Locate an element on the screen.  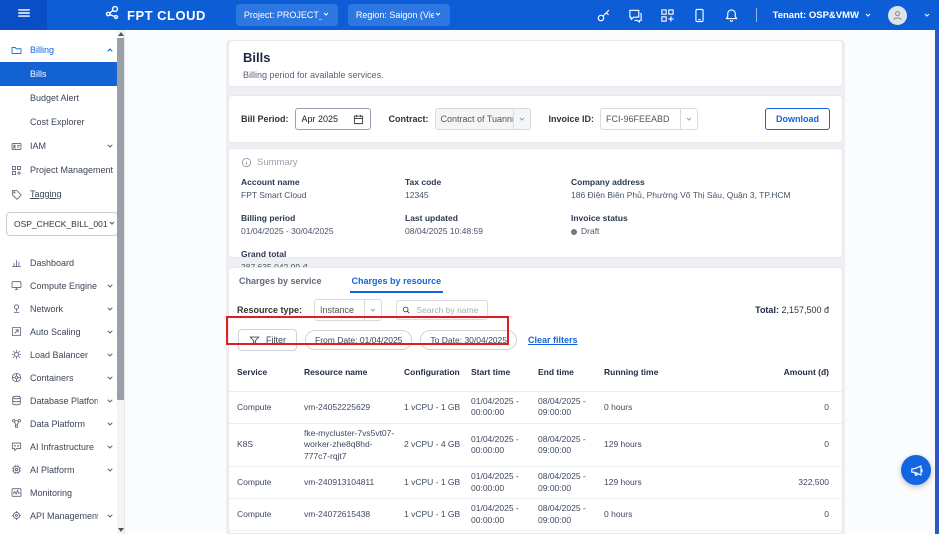
invoice-id-select: FCI-96FEEABD is located at coordinates (649, 119).